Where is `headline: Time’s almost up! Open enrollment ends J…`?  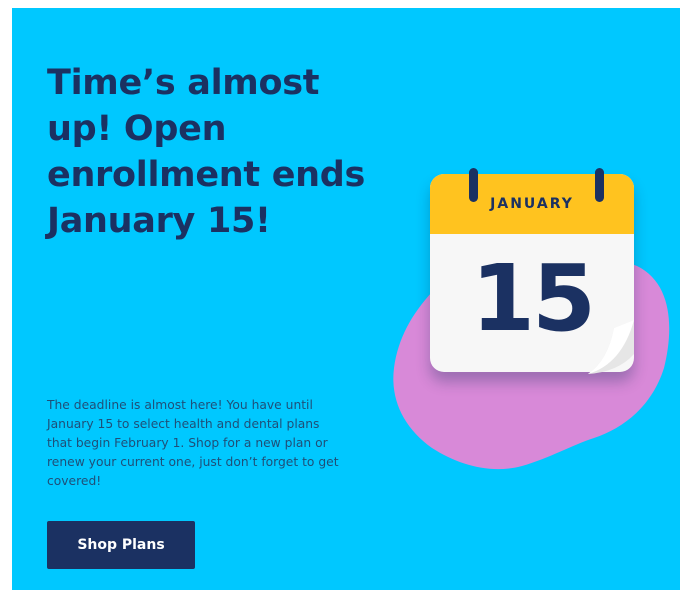
headline: Time’s almost up! Open enrollment ends J… is located at coordinates (206, 152).